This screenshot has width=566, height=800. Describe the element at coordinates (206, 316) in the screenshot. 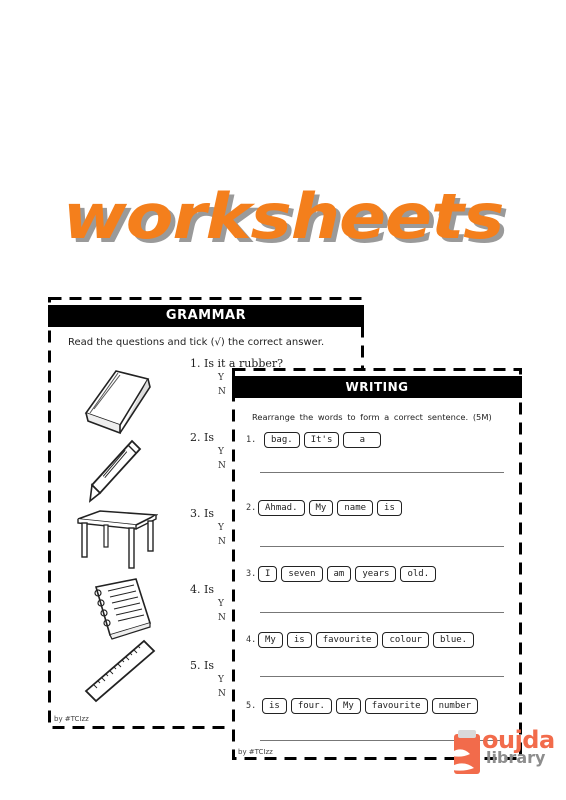

I see `grammar-title-bar: GRAMMAR` at that location.